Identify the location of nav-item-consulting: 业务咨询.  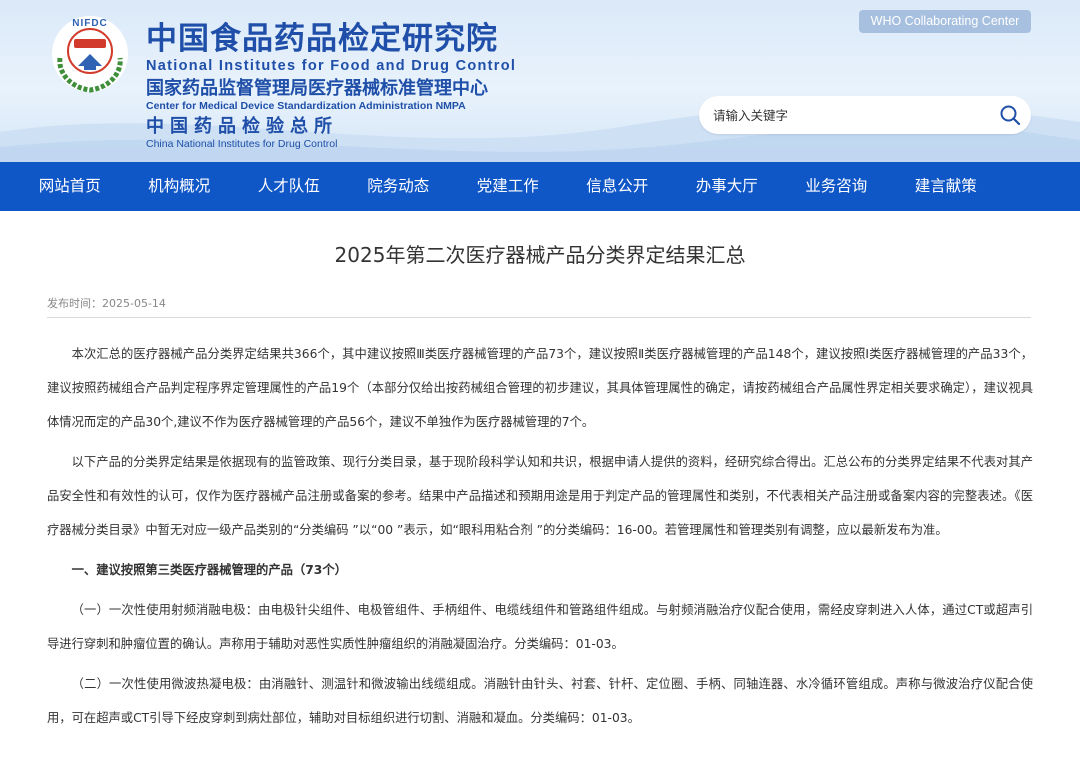
(837, 186).